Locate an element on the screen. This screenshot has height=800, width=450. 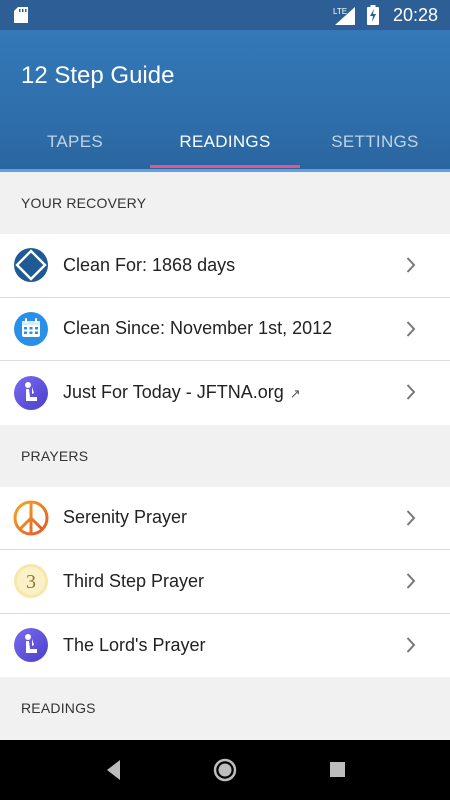
tab-bar: TAPES READINGS SETTINGS is located at coordinates (225, 142).